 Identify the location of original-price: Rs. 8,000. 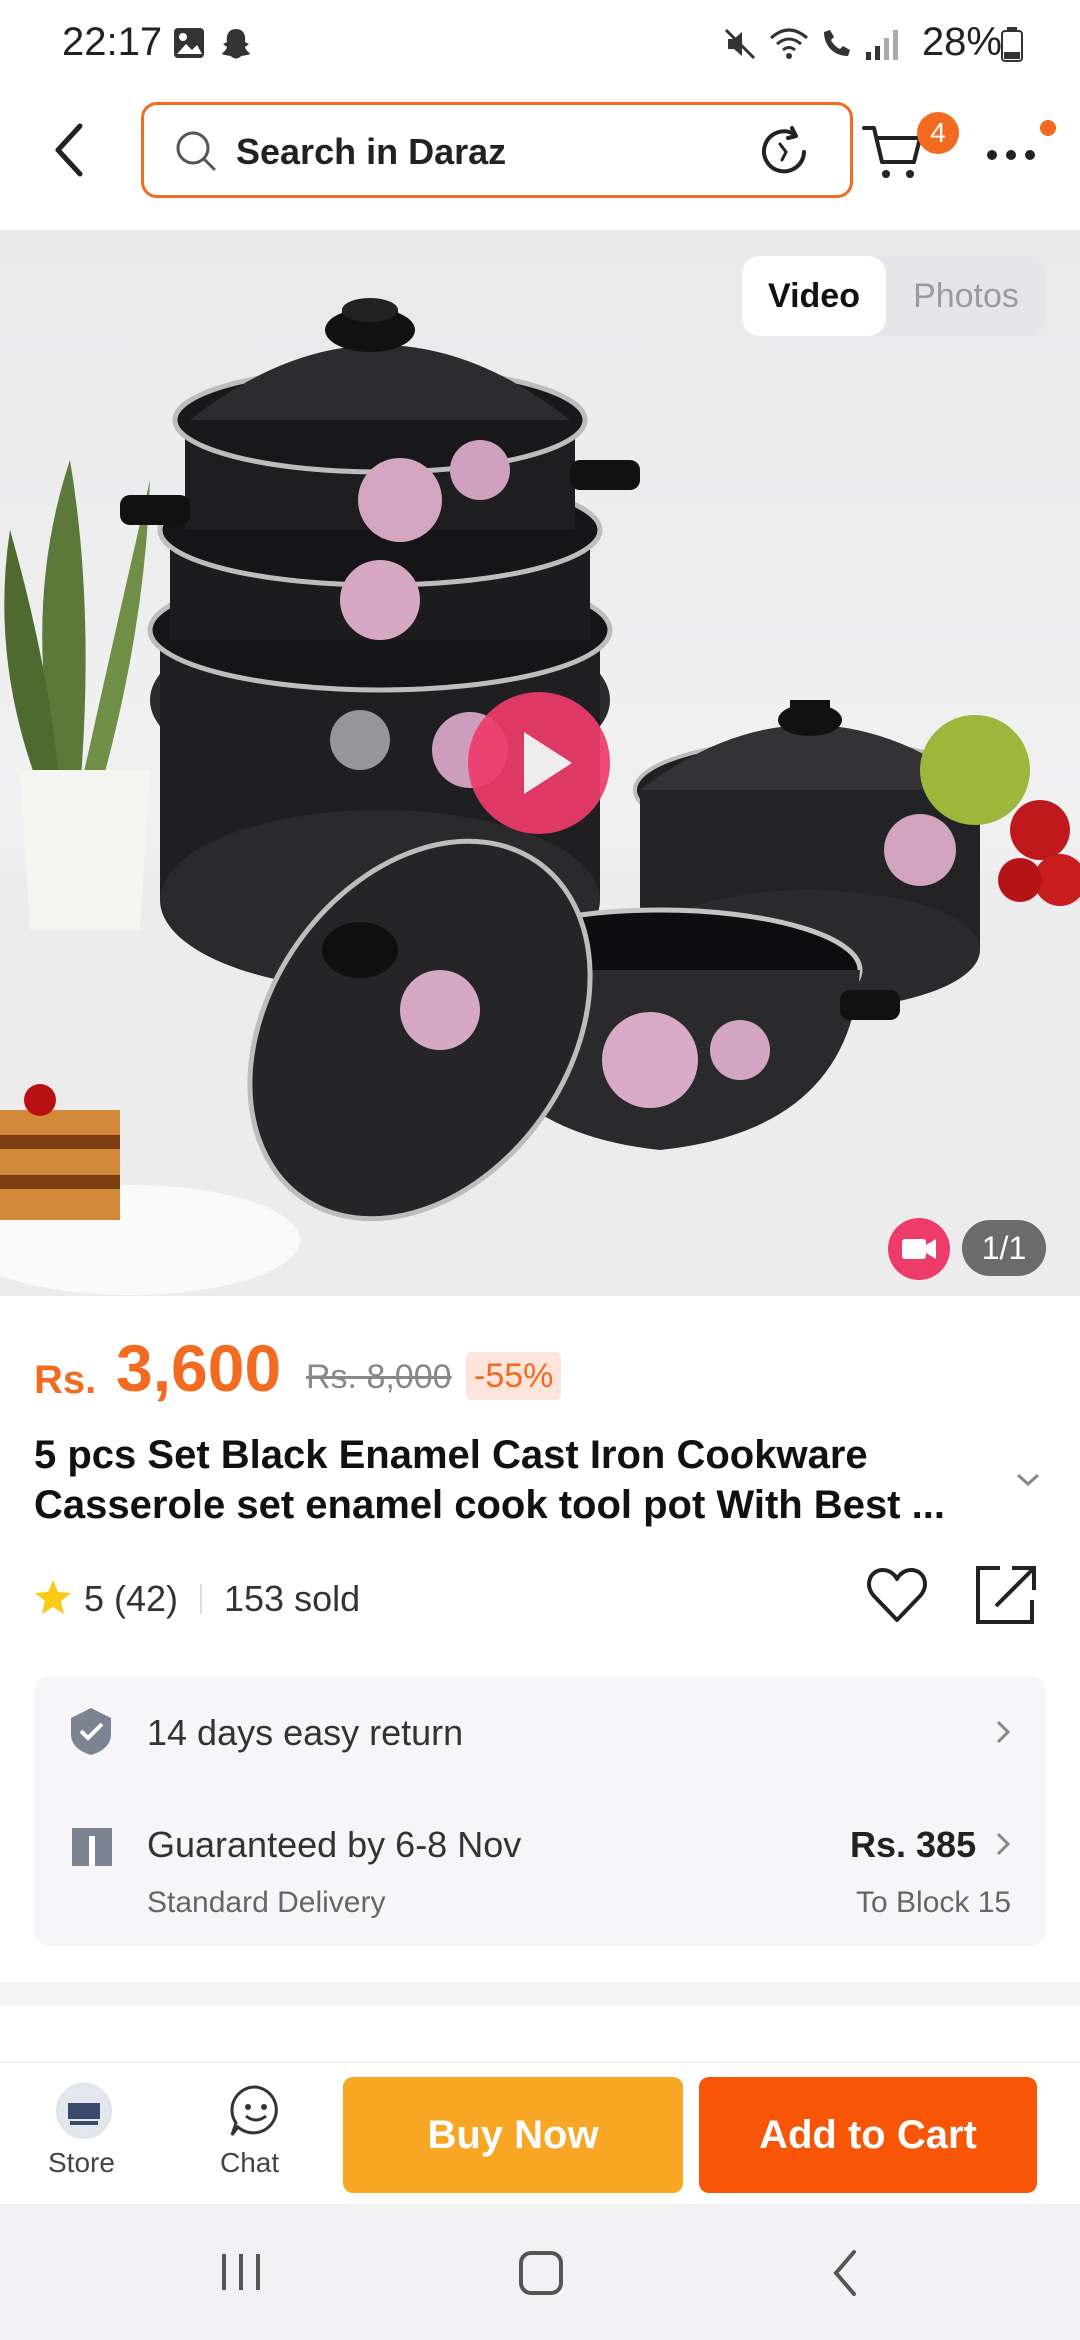
(379, 1377).